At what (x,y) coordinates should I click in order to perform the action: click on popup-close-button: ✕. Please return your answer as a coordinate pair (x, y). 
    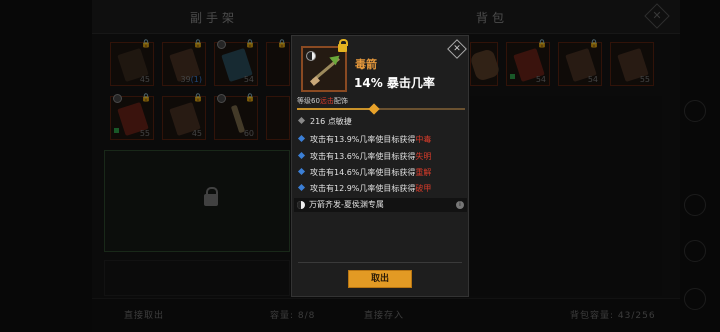
    Looking at the image, I should click on (457, 49).